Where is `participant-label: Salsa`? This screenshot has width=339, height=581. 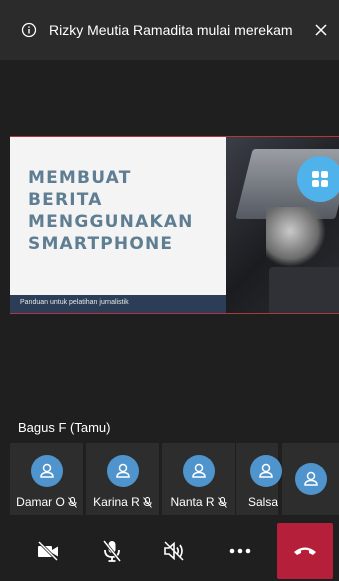 participant-label: Salsa is located at coordinates (263, 502).